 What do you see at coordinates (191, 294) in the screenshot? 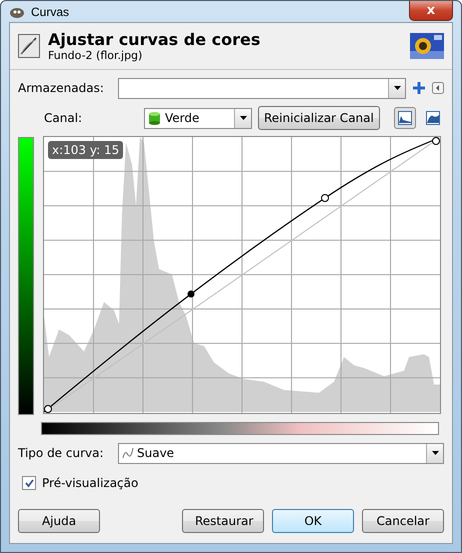
I see `selected-control-point` at bounding box center [191, 294].